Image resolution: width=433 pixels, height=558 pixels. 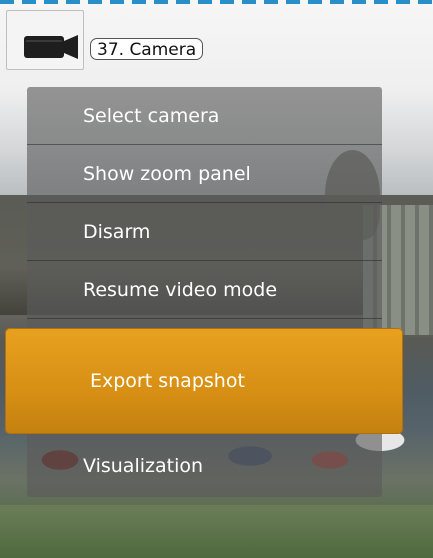 I want to click on video-camera-icon, so click(x=51, y=47).